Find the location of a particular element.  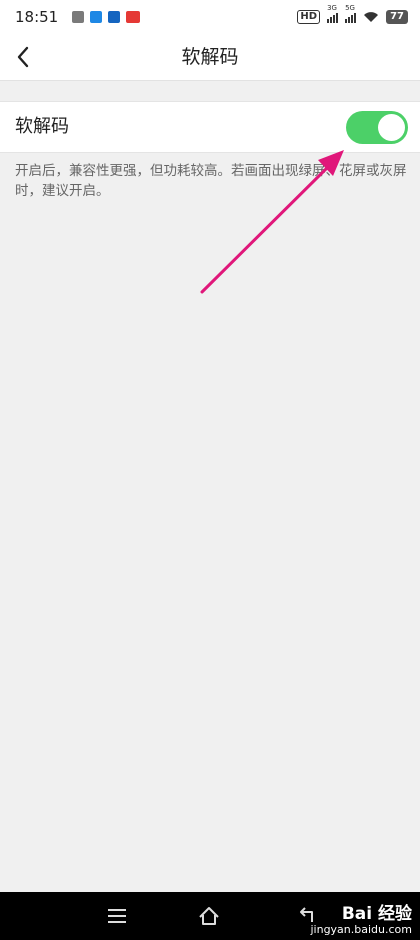

status-indicators: HD 3G 5G 77 is located at coordinates (352, 14).